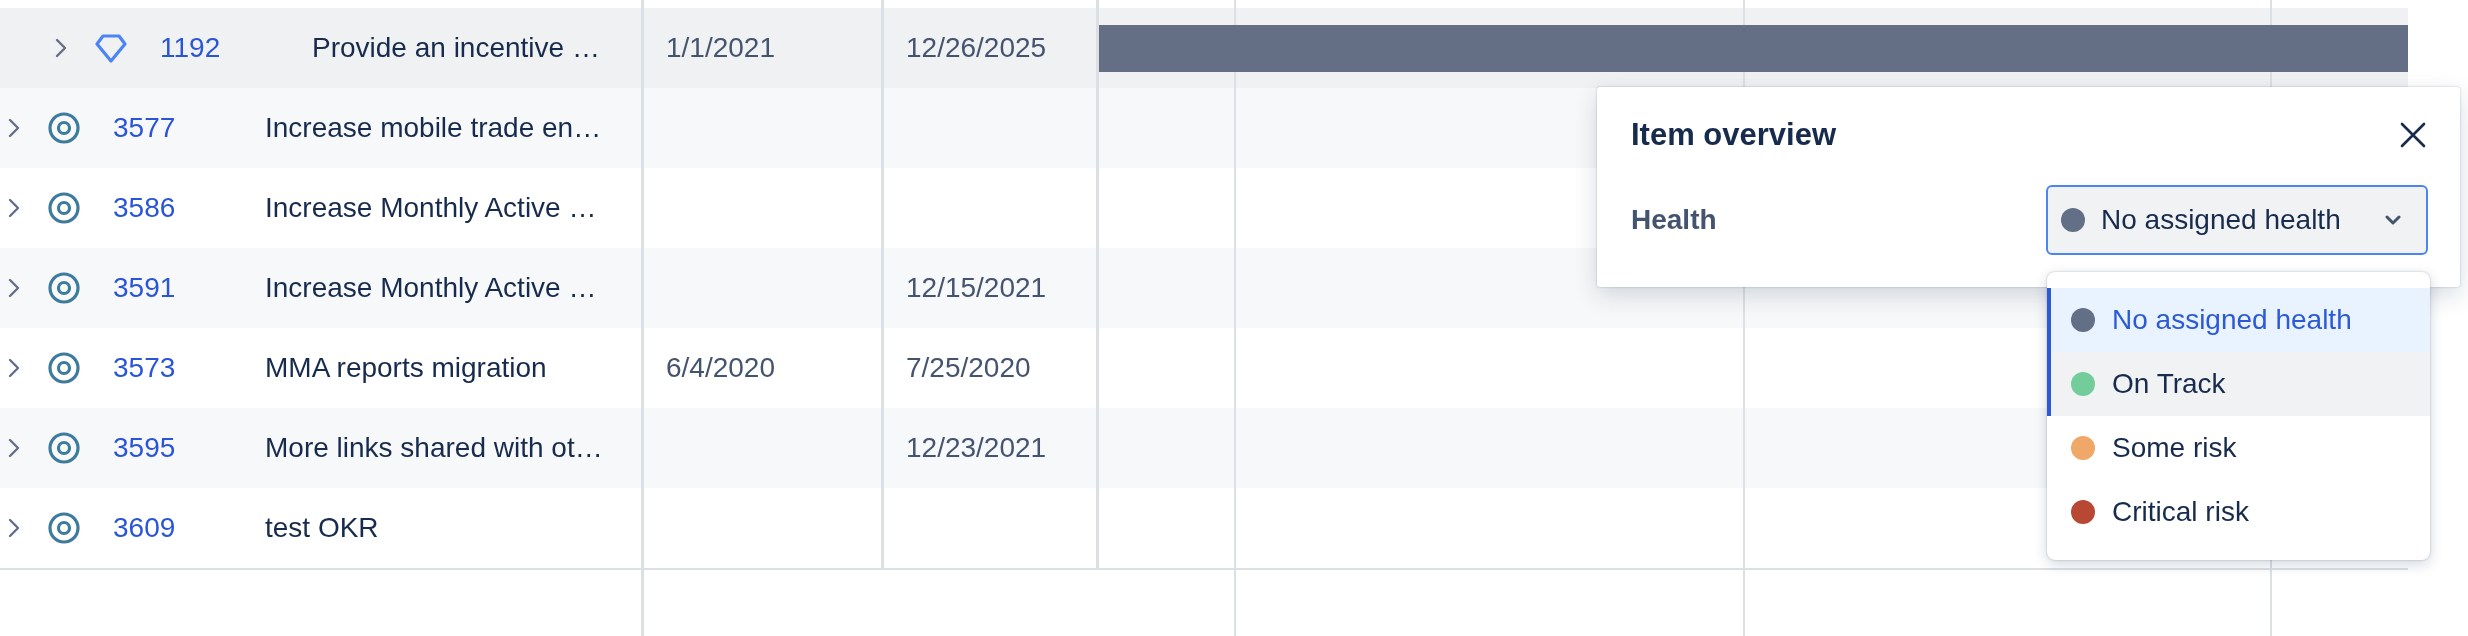  What do you see at coordinates (189, 128) in the screenshot?
I see `item-key-link: 3577` at bounding box center [189, 128].